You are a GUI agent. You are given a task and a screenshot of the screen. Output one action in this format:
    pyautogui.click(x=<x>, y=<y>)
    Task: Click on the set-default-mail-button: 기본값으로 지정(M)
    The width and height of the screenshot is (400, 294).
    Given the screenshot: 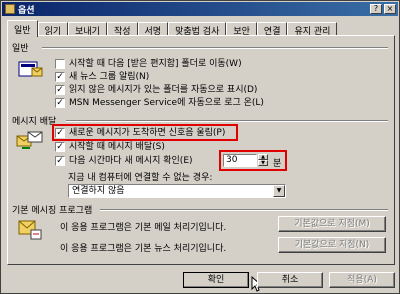 What is the action you would take?
    pyautogui.click(x=332, y=224)
    